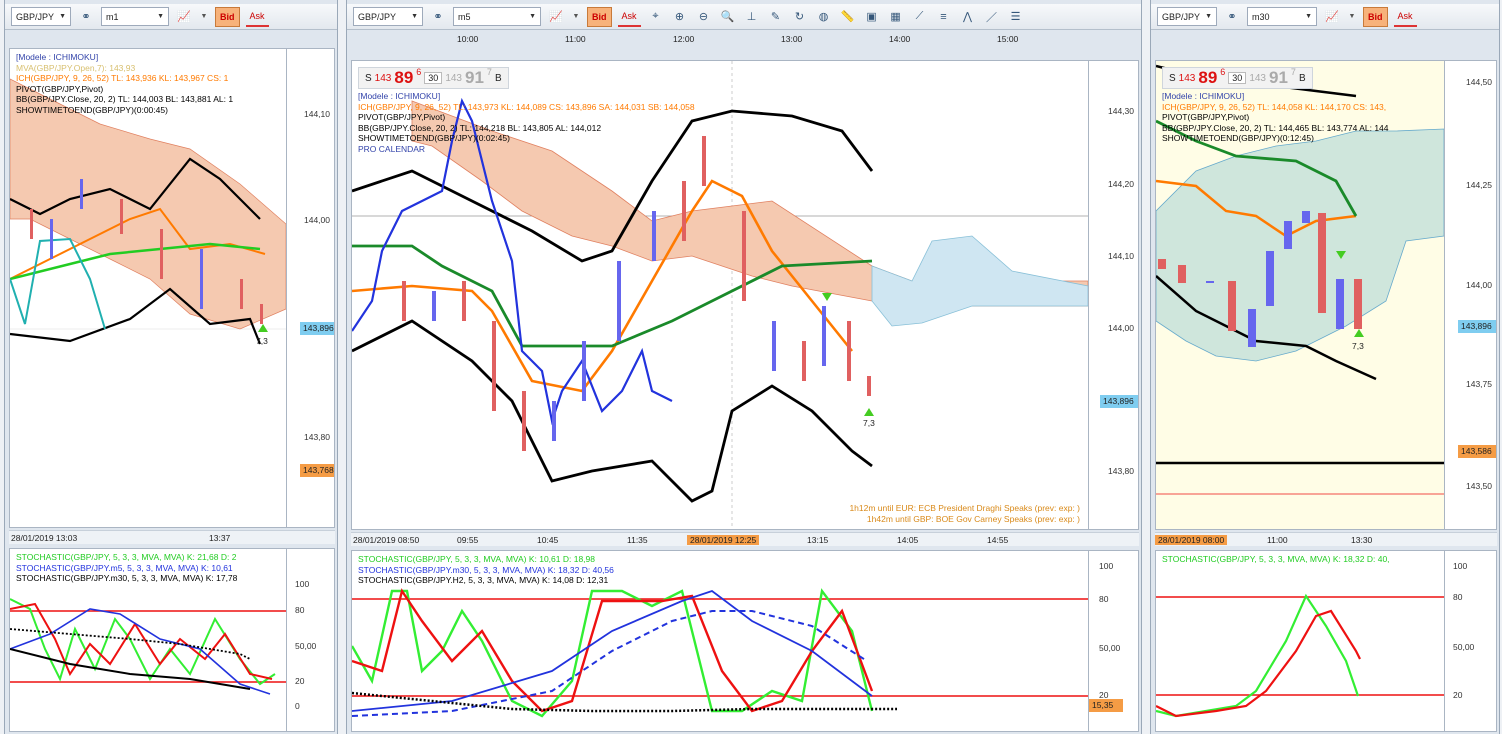  What do you see at coordinates (944, 17) in the screenshot?
I see `lines-icon: ≡` at bounding box center [944, 17].